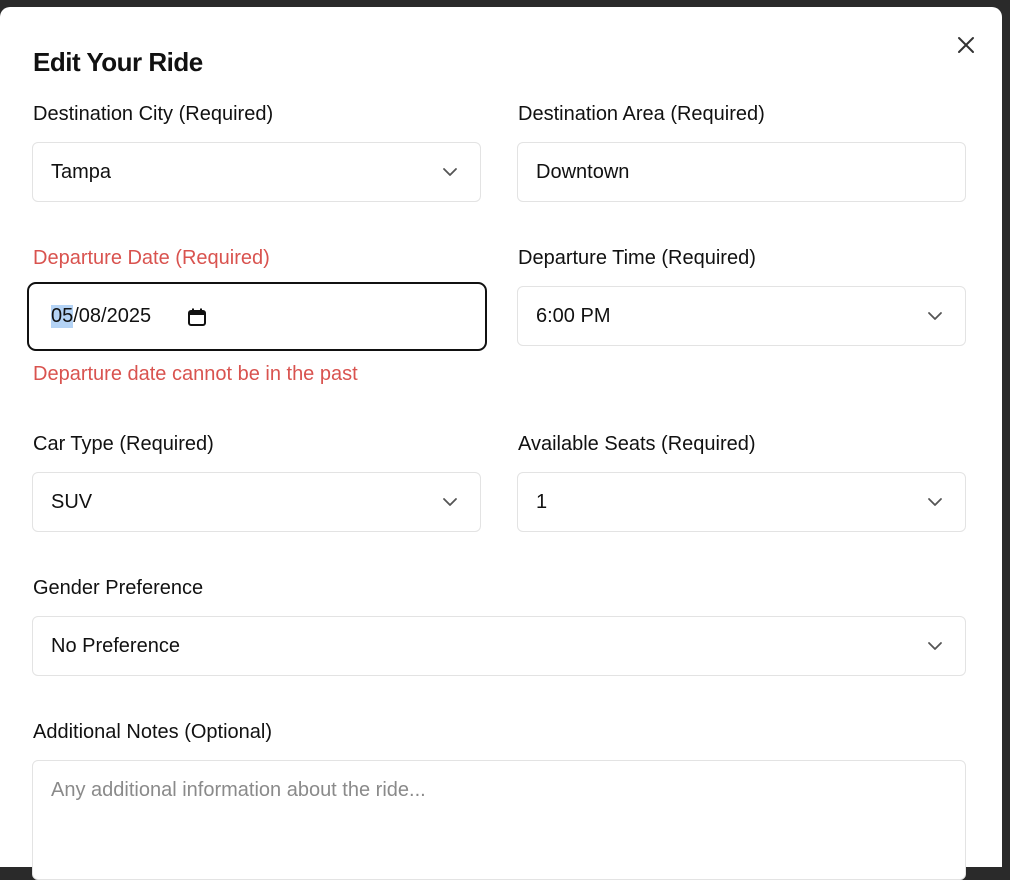 The image size is (1010, 880). What do you see at coordinates (741, 316) in the screenshot?
I see `departure-time-select: 6:00 PM` at bounding box center [741, 316].